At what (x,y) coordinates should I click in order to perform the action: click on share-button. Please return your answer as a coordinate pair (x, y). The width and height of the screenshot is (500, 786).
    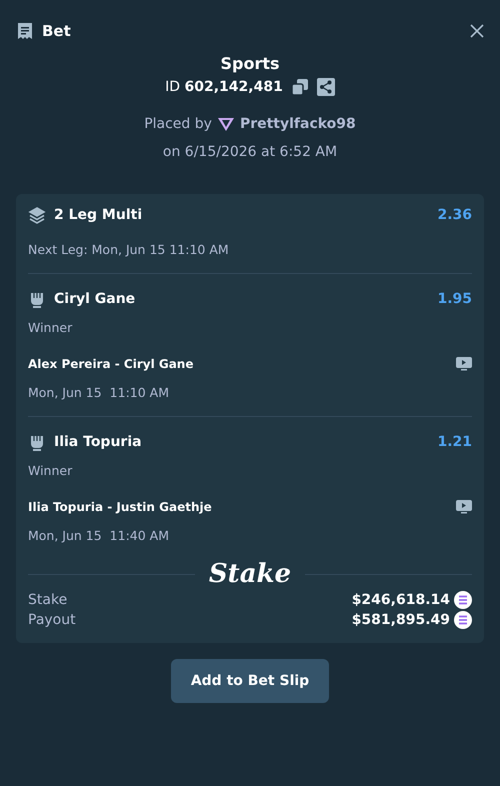
    Looking at the image, I should click on (325, 87).